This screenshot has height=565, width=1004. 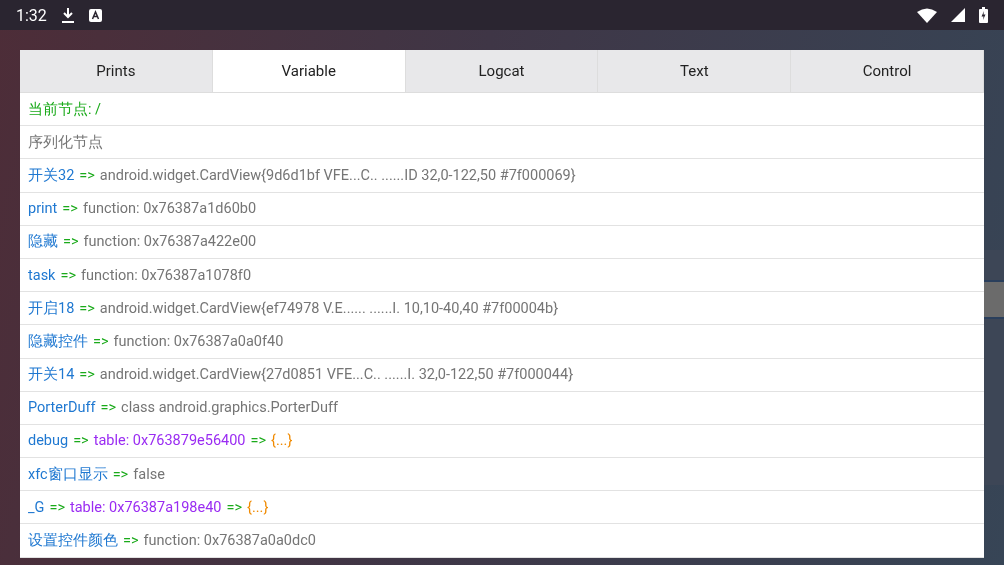 What do you see at coordinates (36, 507) in the screenshot?
I see `variable-name: _G` at bounding box center [36, 507].